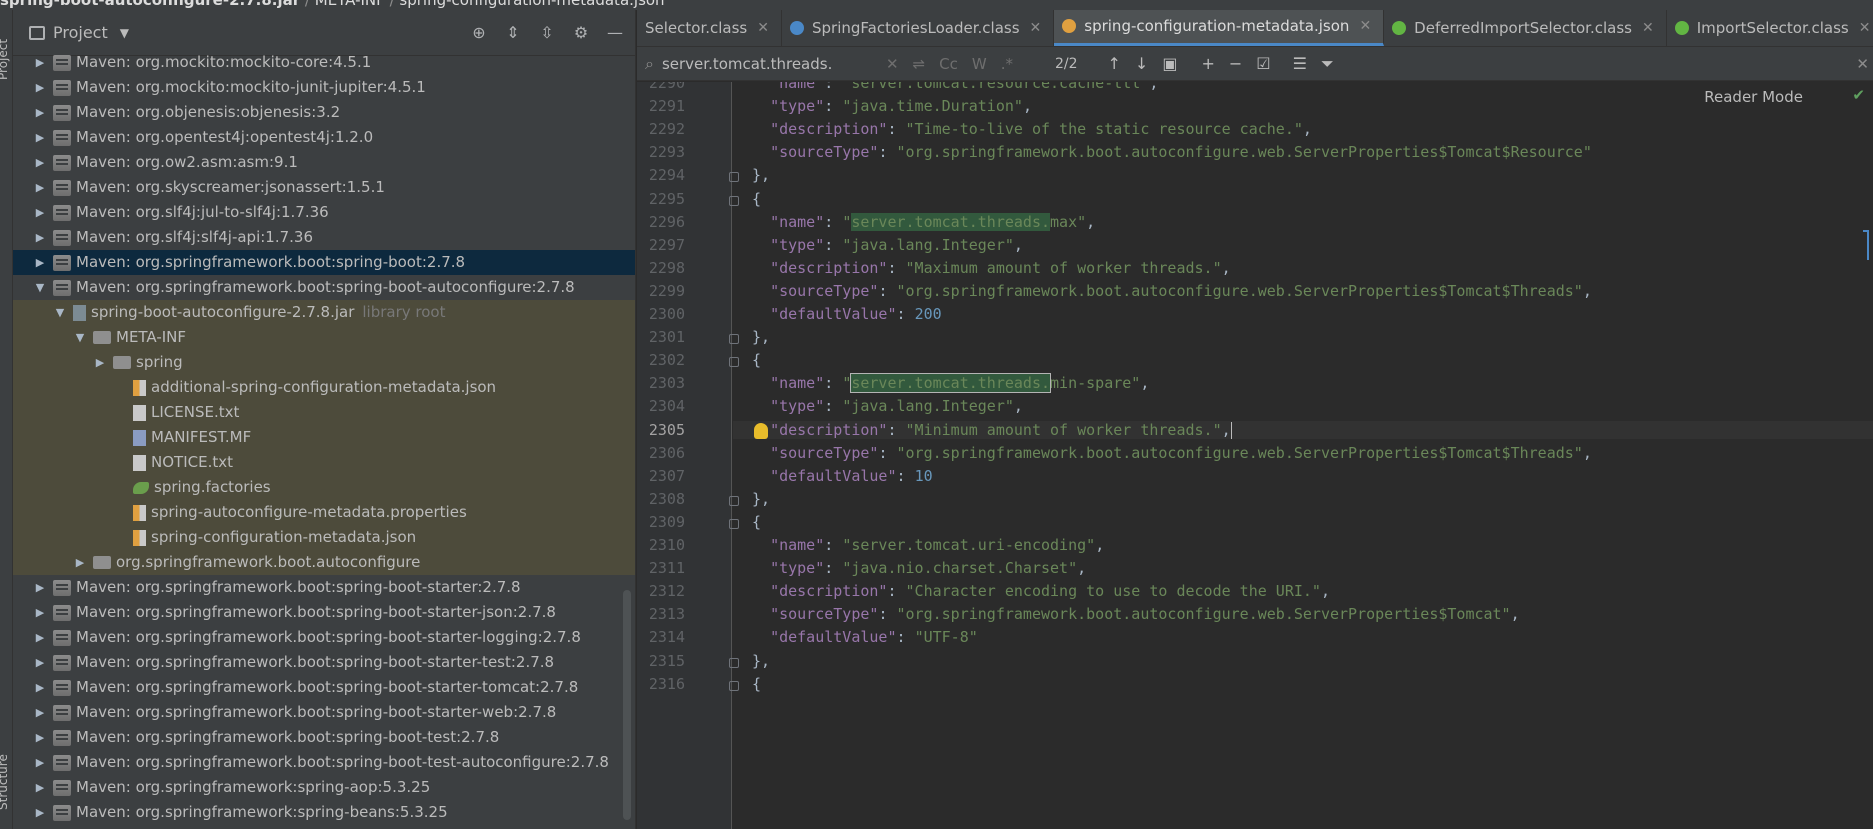  I want to click on editor-tab: spring-configuration-metadata.json ✕, so click(1219, 28).